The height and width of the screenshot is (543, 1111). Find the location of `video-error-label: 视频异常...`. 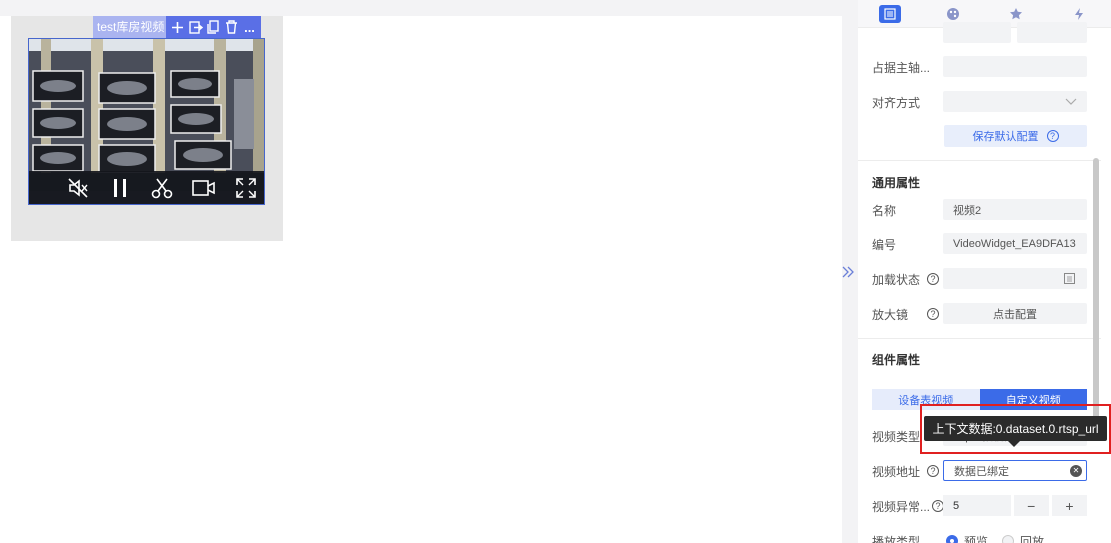

video-error-label: 视频异常... is located at coordinates (901, 506).